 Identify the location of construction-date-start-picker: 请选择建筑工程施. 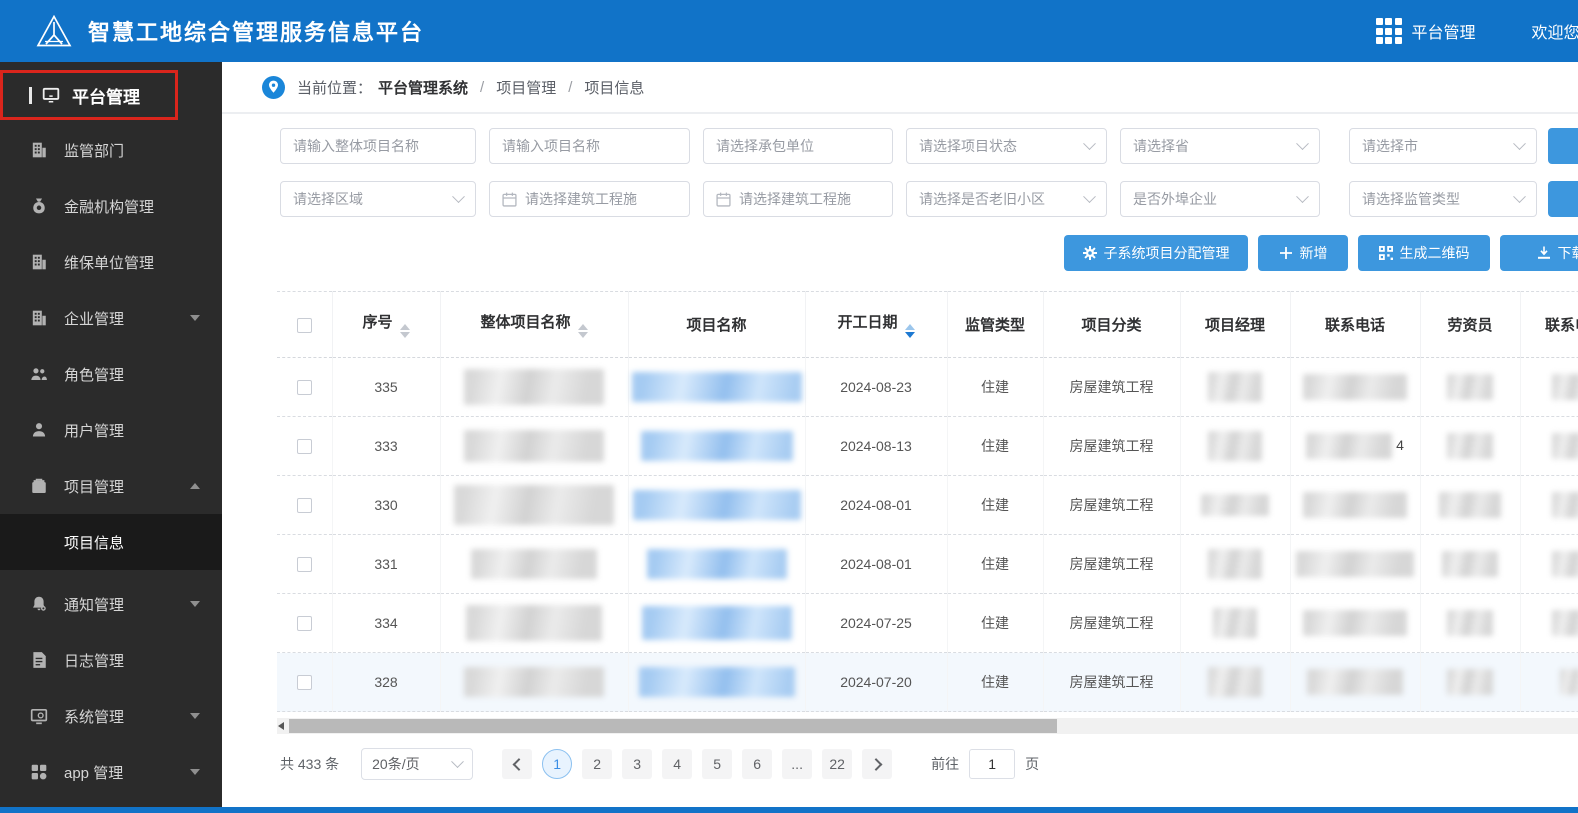
(589, 199).